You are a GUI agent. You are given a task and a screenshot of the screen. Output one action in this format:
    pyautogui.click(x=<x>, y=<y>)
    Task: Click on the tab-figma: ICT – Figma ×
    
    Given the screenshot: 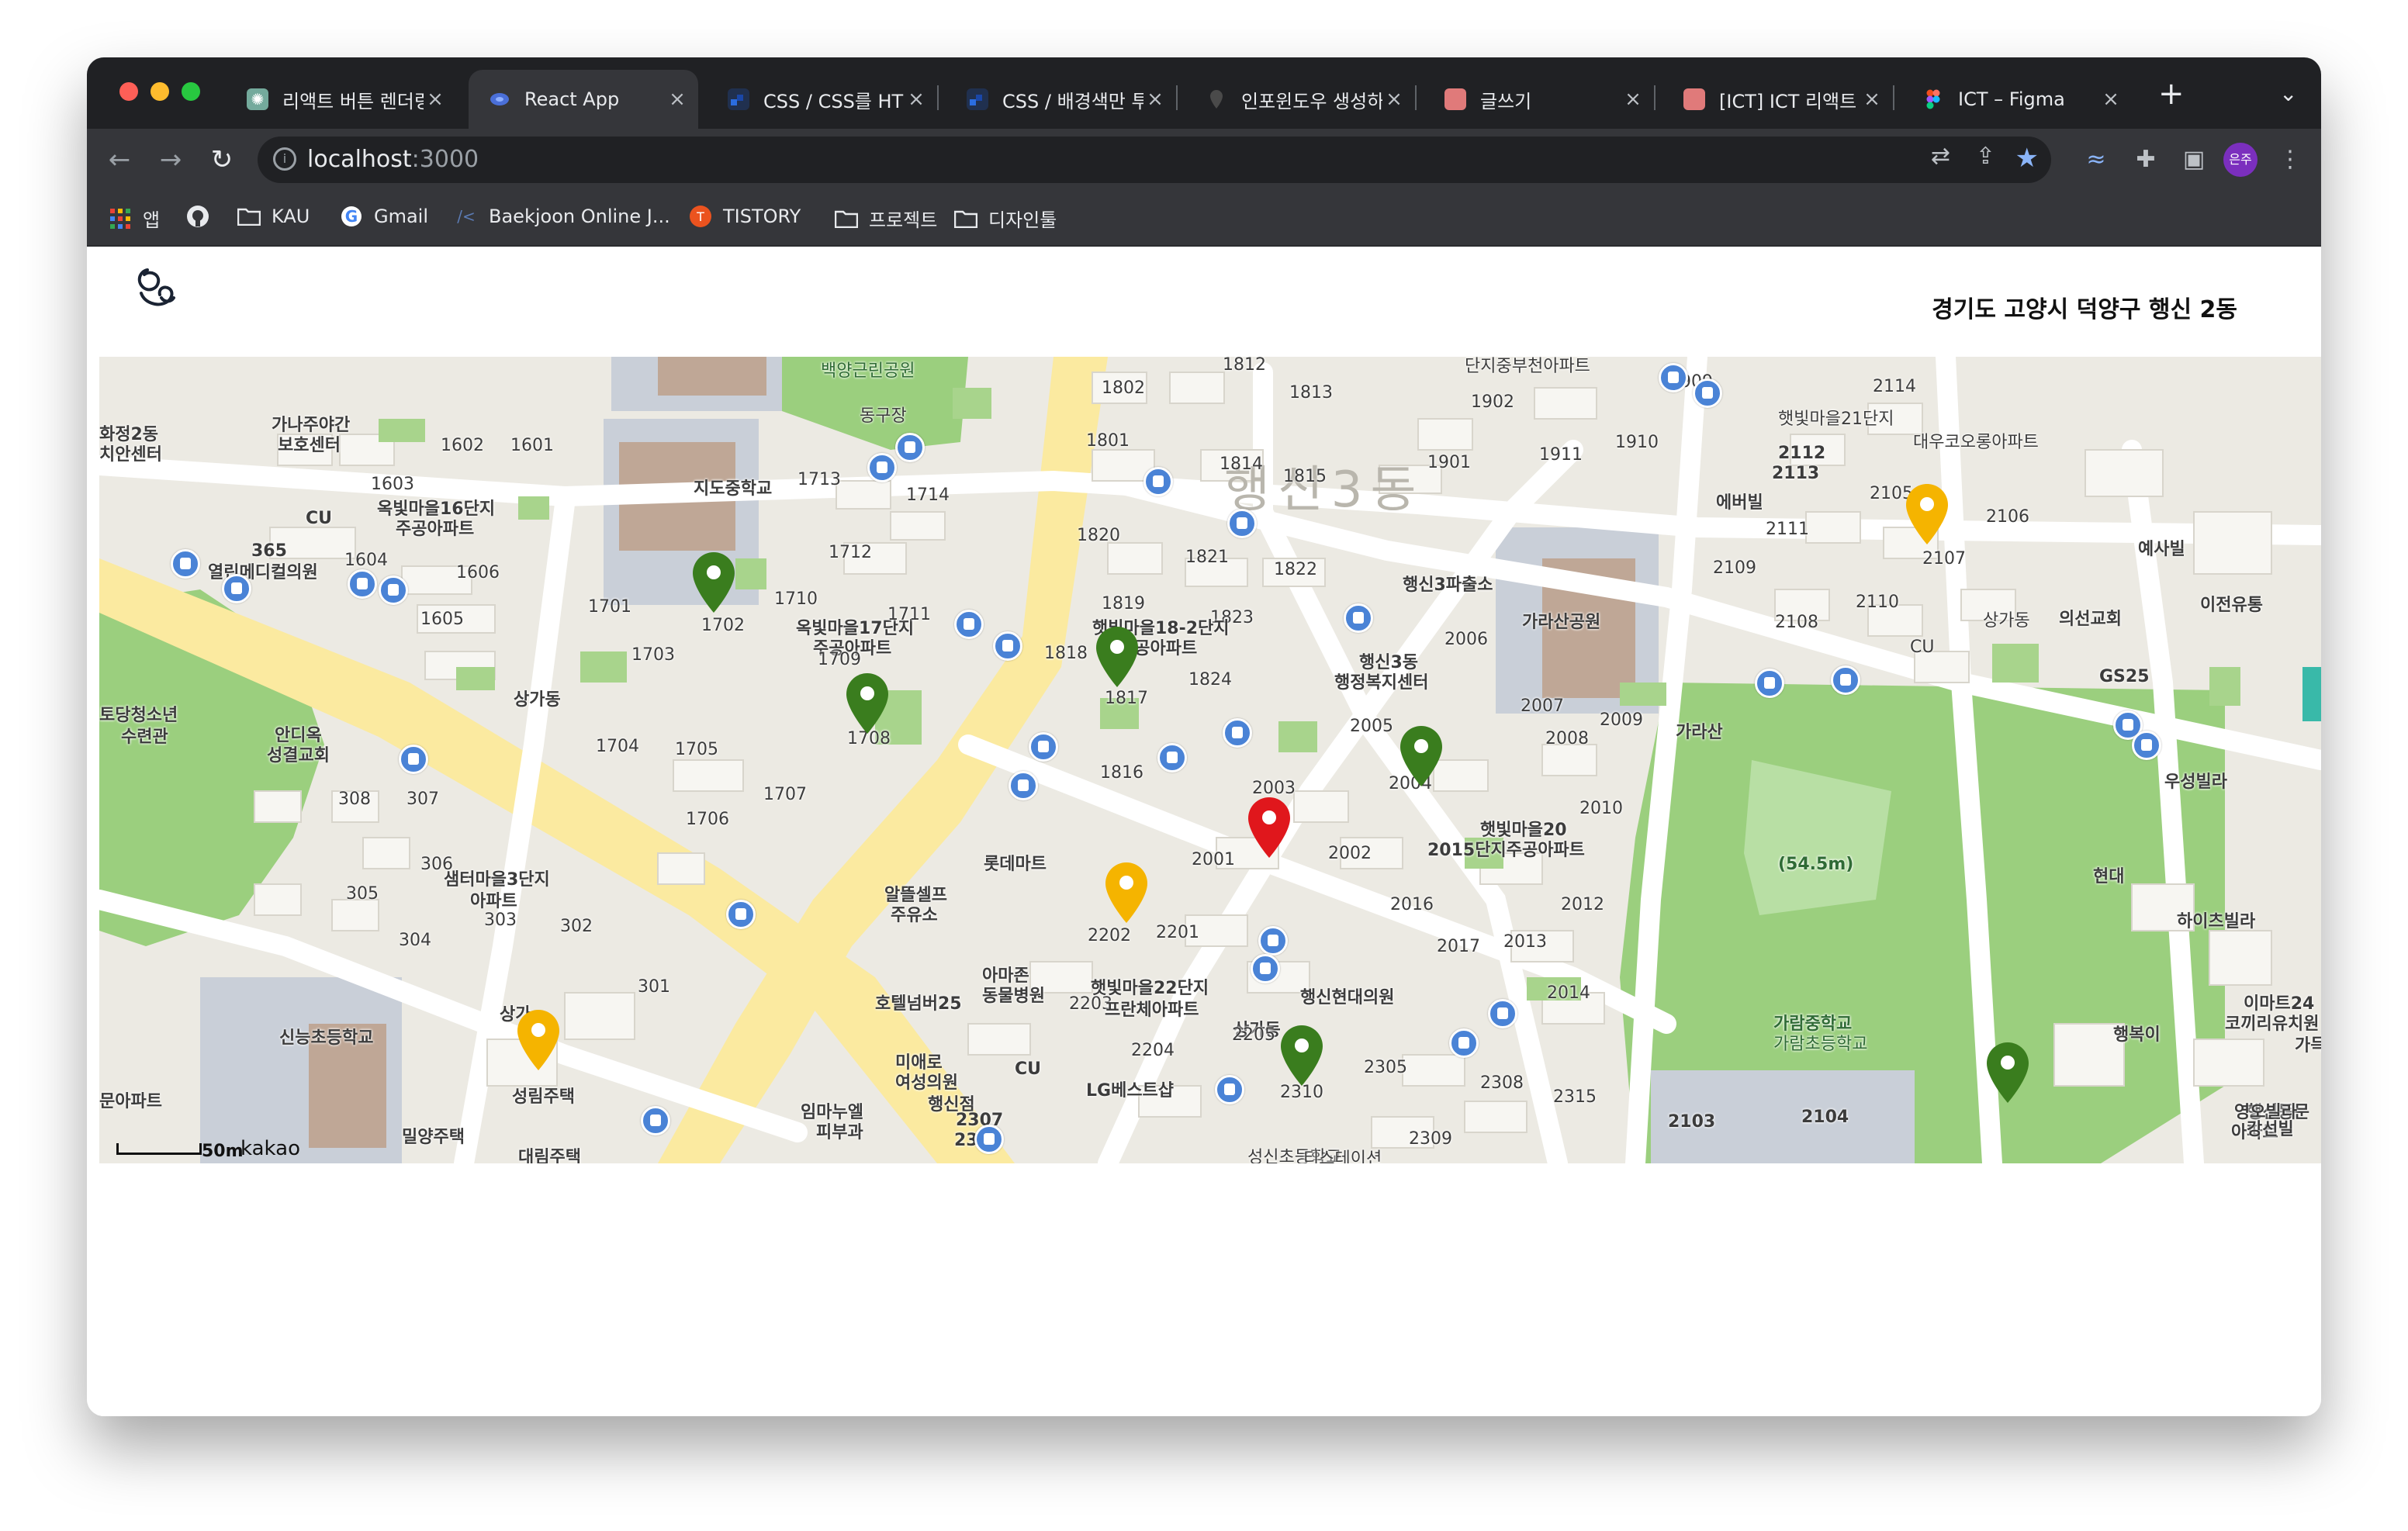 What is the action you would take?
    pyautogui.click(x=2017, y=99)
    